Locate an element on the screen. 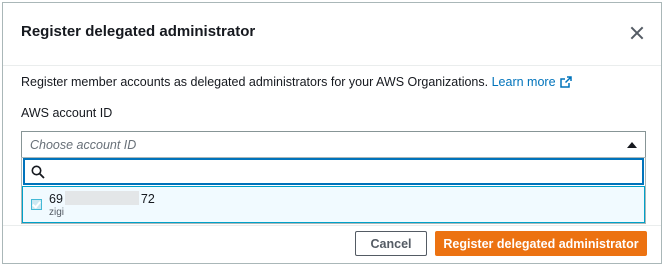 The height and width of the screenshot is (268, 666). account-name: zigi is located at coordinates (57, 212).